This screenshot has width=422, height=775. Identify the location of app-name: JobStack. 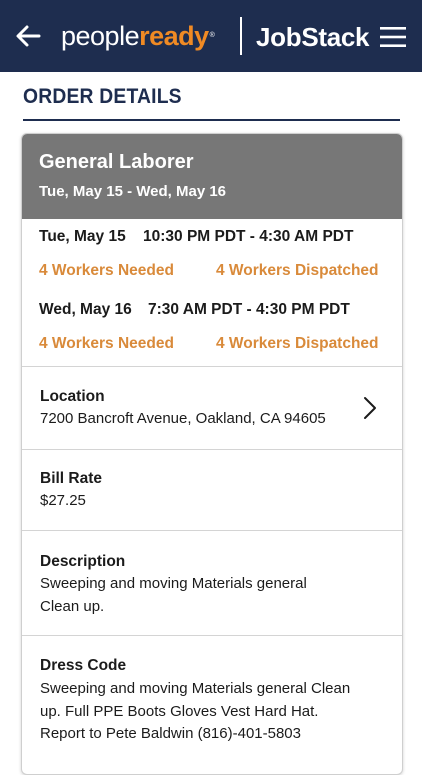
(313, 37).